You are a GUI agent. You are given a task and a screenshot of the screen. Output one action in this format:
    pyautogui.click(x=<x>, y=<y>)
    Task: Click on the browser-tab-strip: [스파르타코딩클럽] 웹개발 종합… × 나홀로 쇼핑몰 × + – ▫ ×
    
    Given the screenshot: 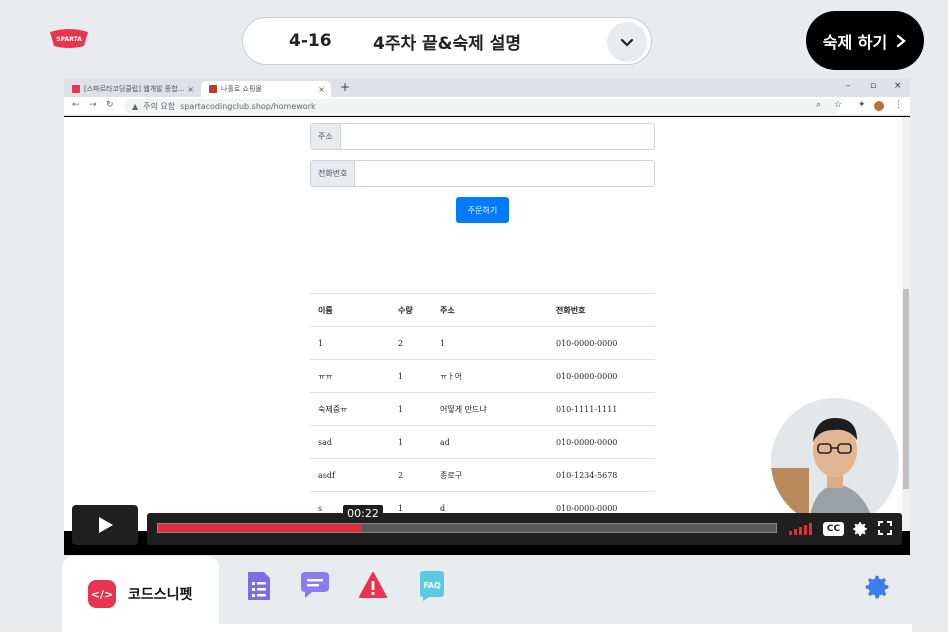 What is the action you would take?
    pyautogui.click(x=487, y=88)
    